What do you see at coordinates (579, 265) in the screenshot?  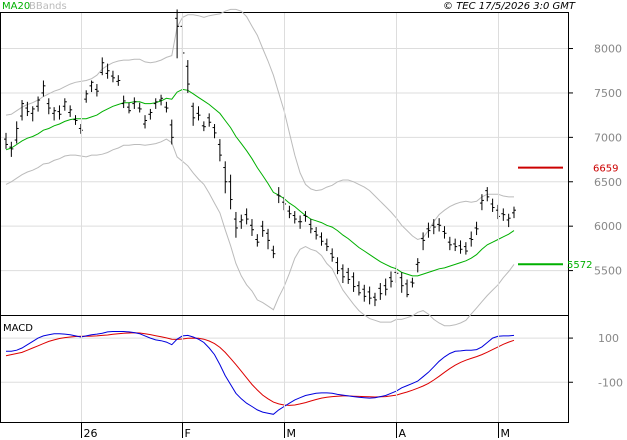 I see `support-level-label: 5572` at bounding box center [579, 265].